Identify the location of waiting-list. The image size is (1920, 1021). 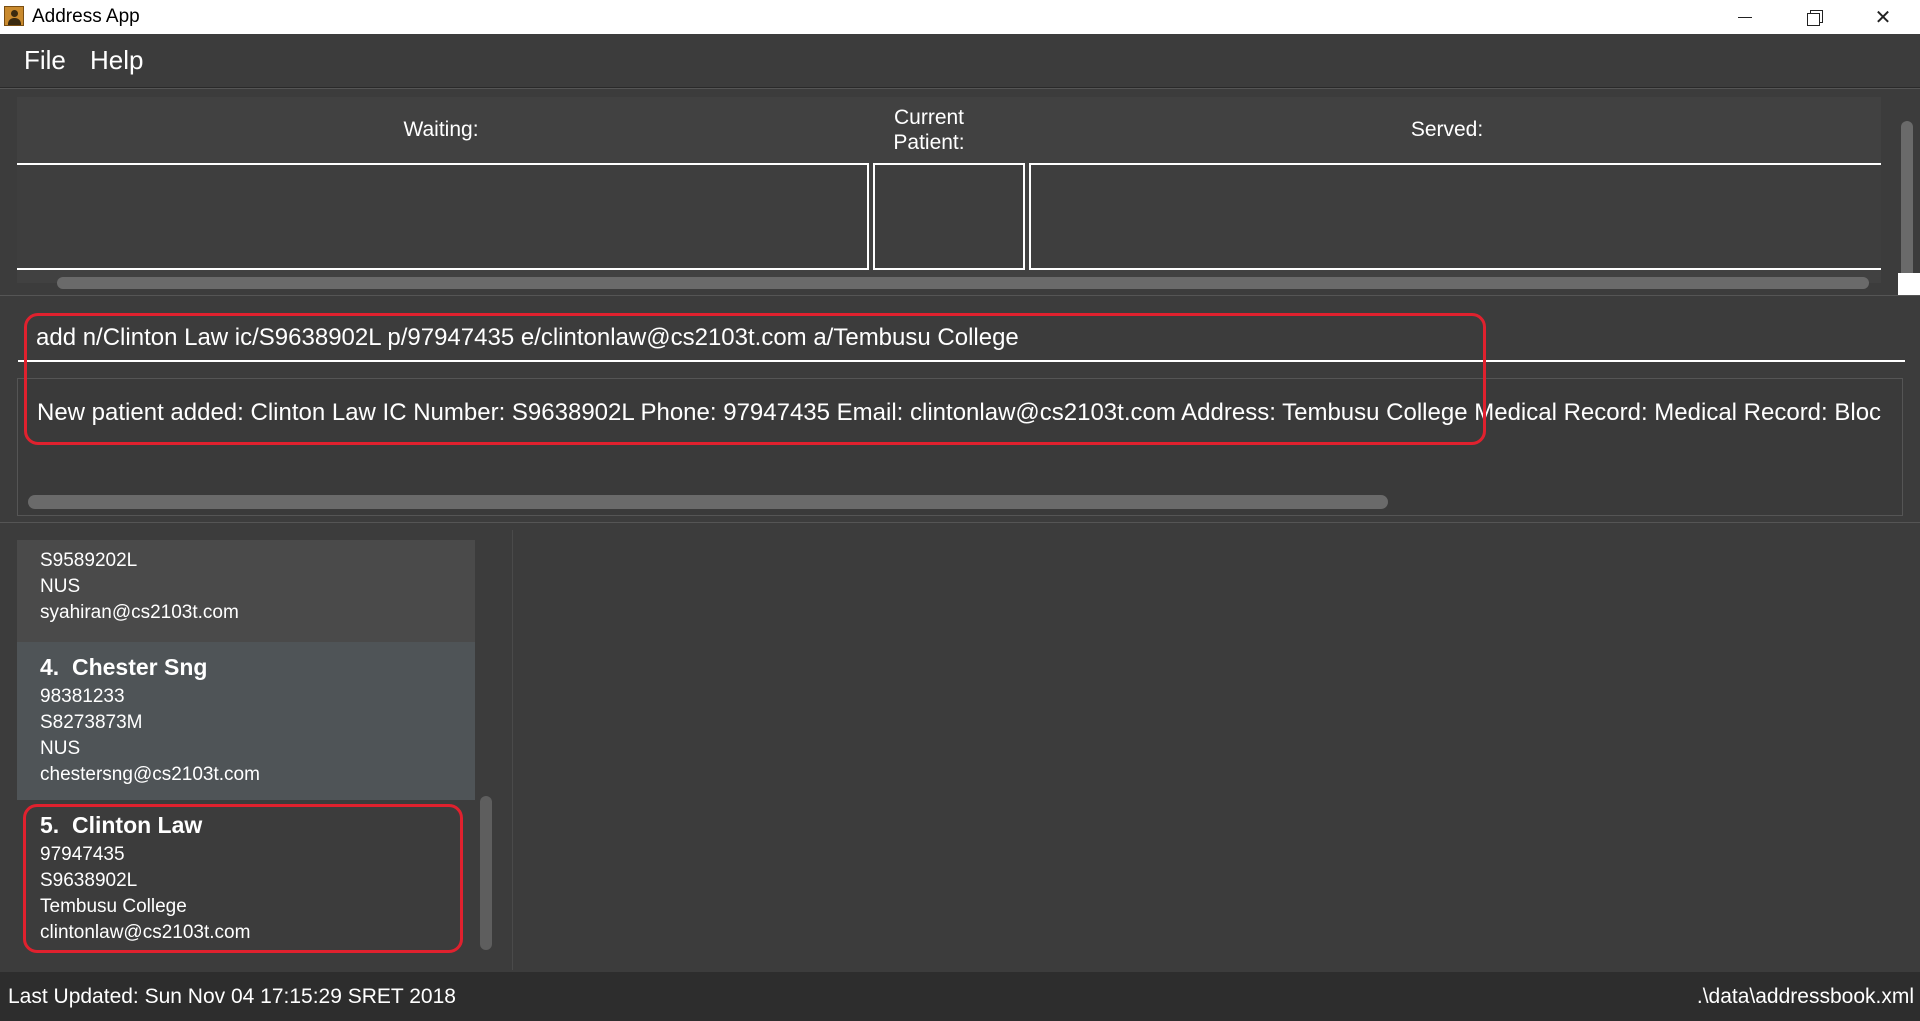
(443, 216).